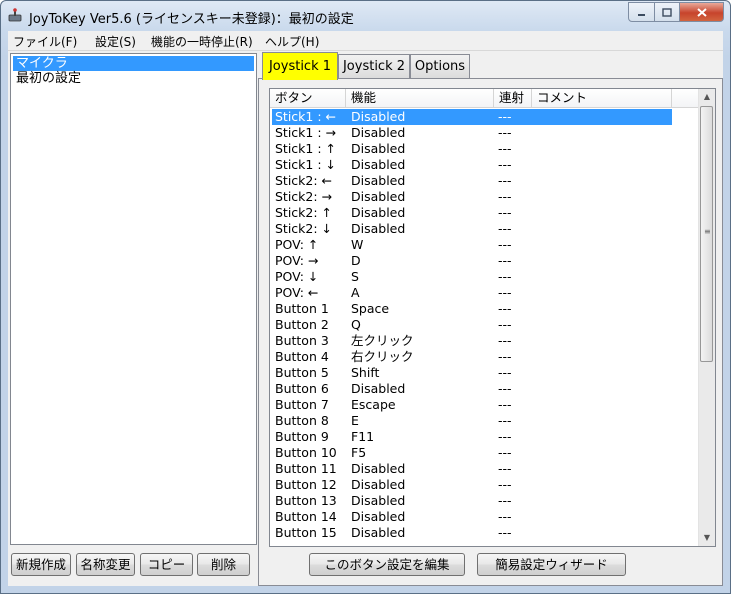  I want to click on row-button-name: Stick2: ←, so click(304, 180).